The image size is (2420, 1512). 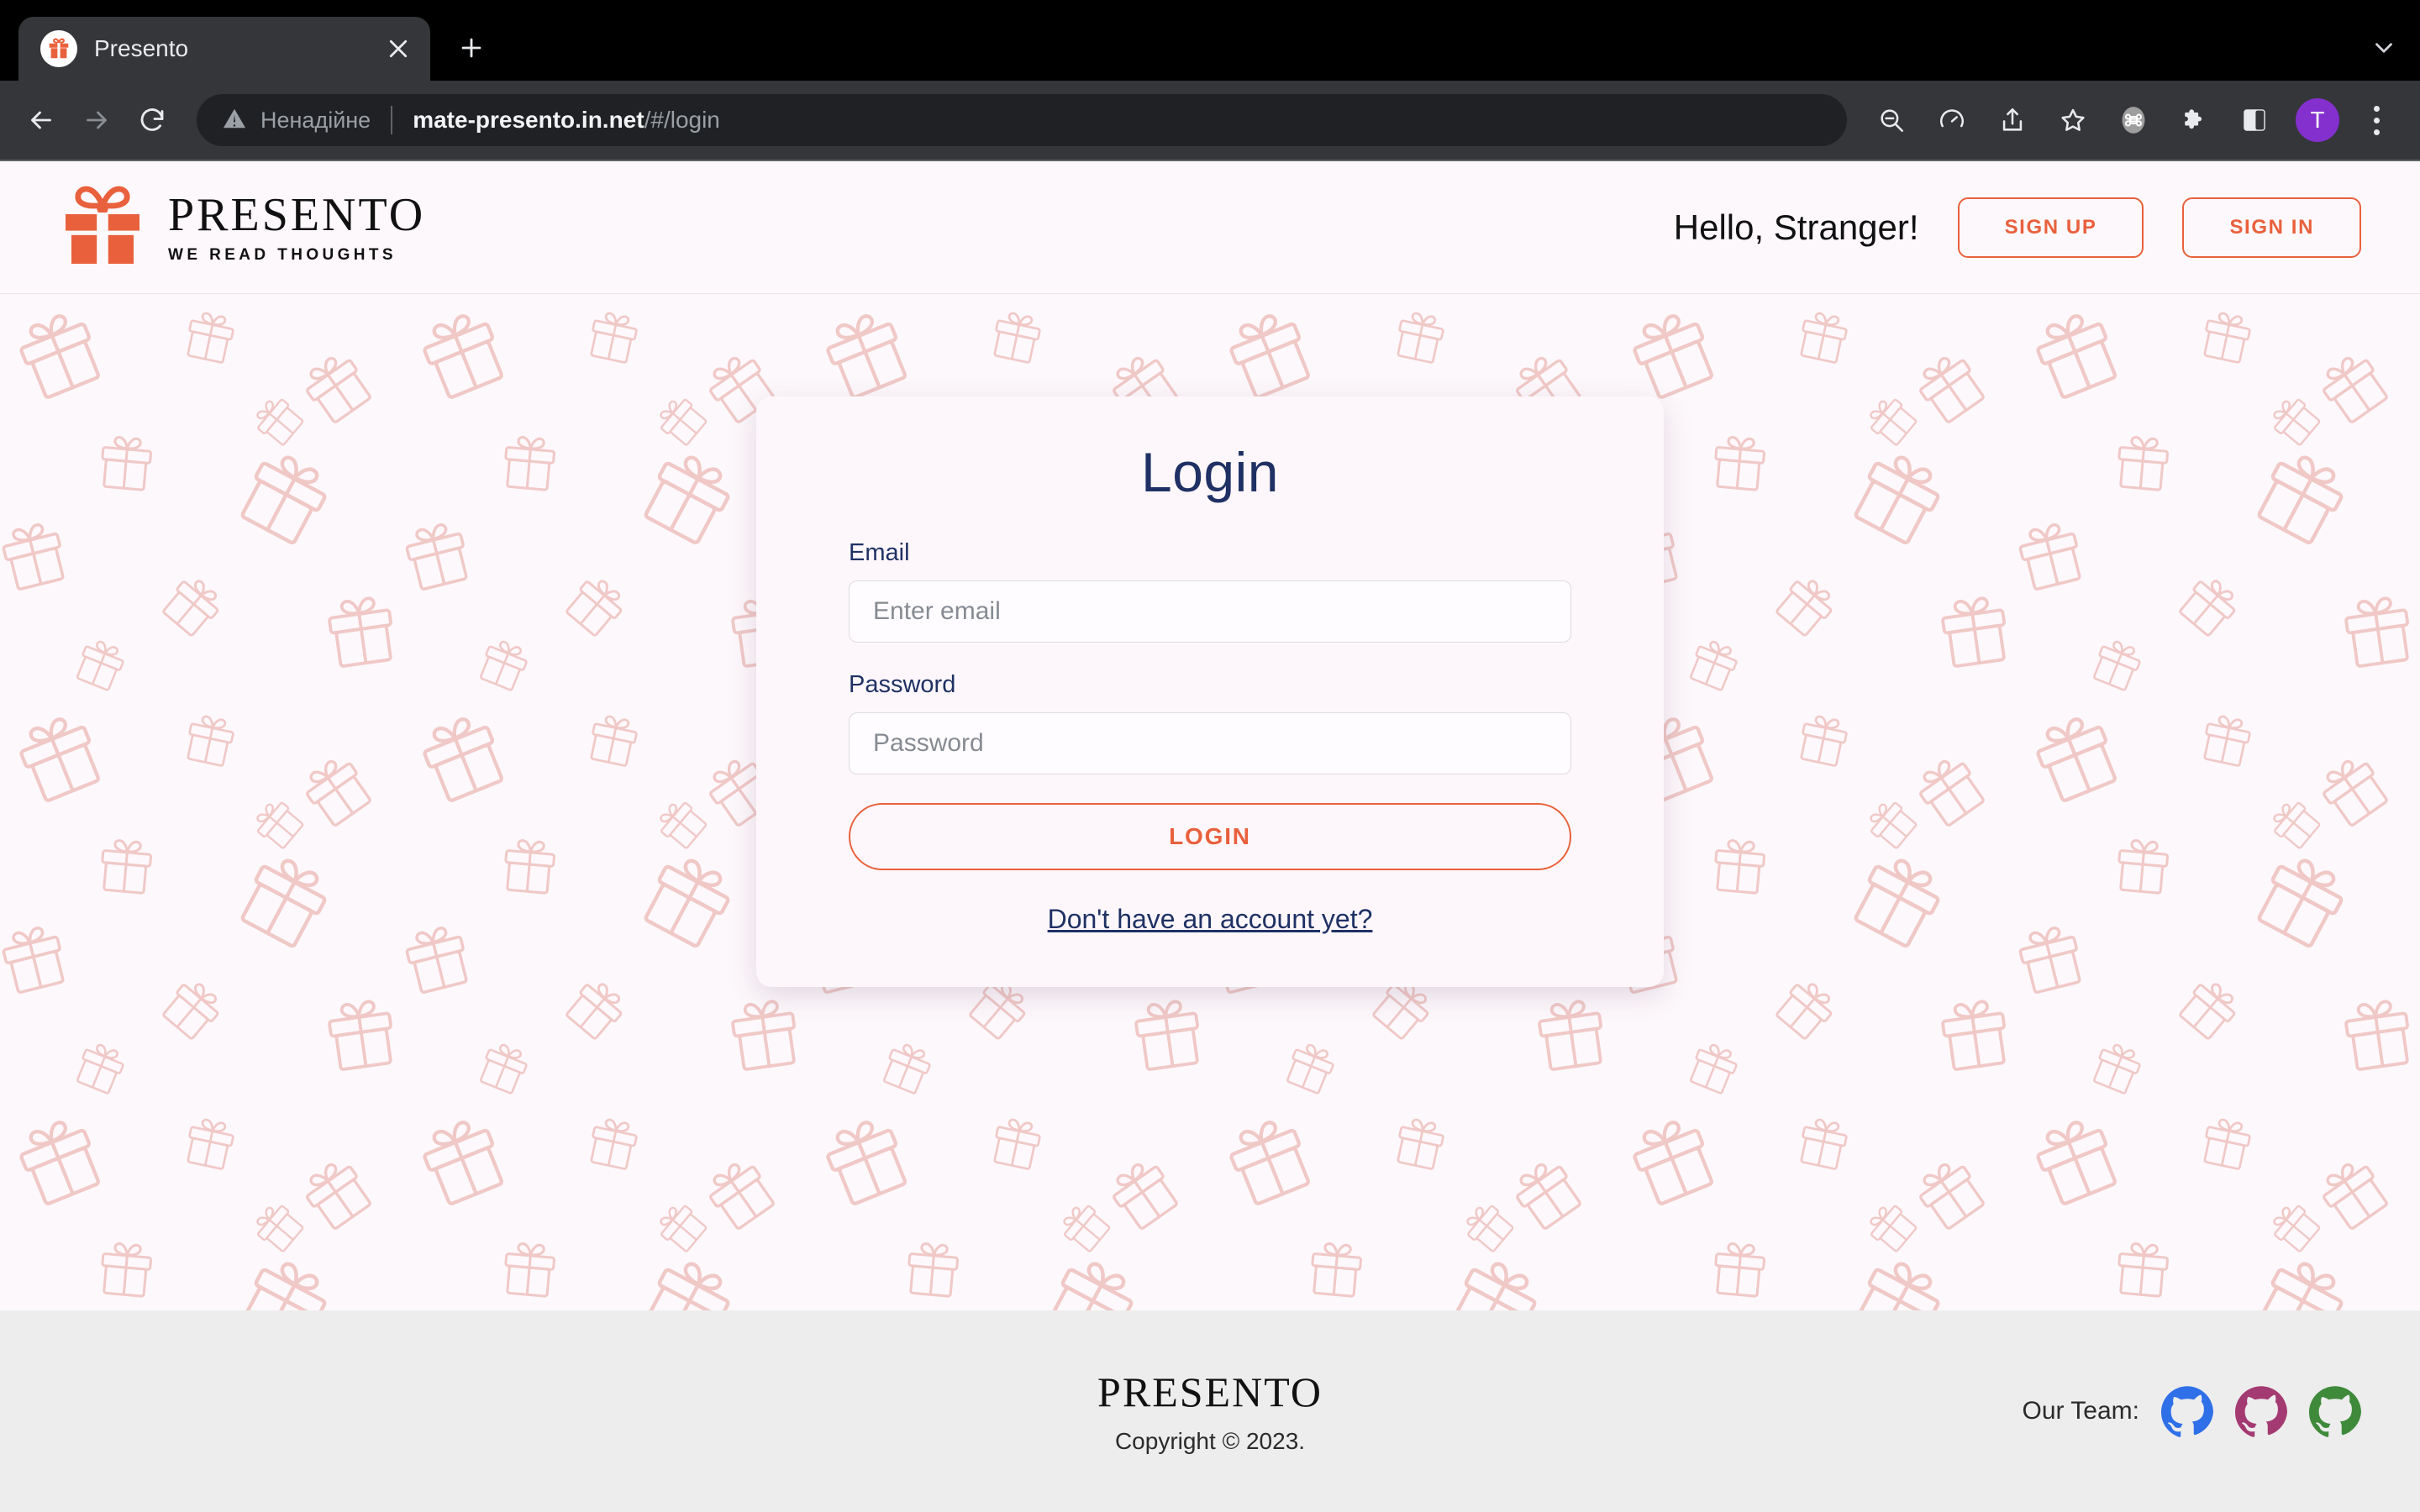 I want to click on extensions-puzzle-icon, so click(x=2194, y=120).